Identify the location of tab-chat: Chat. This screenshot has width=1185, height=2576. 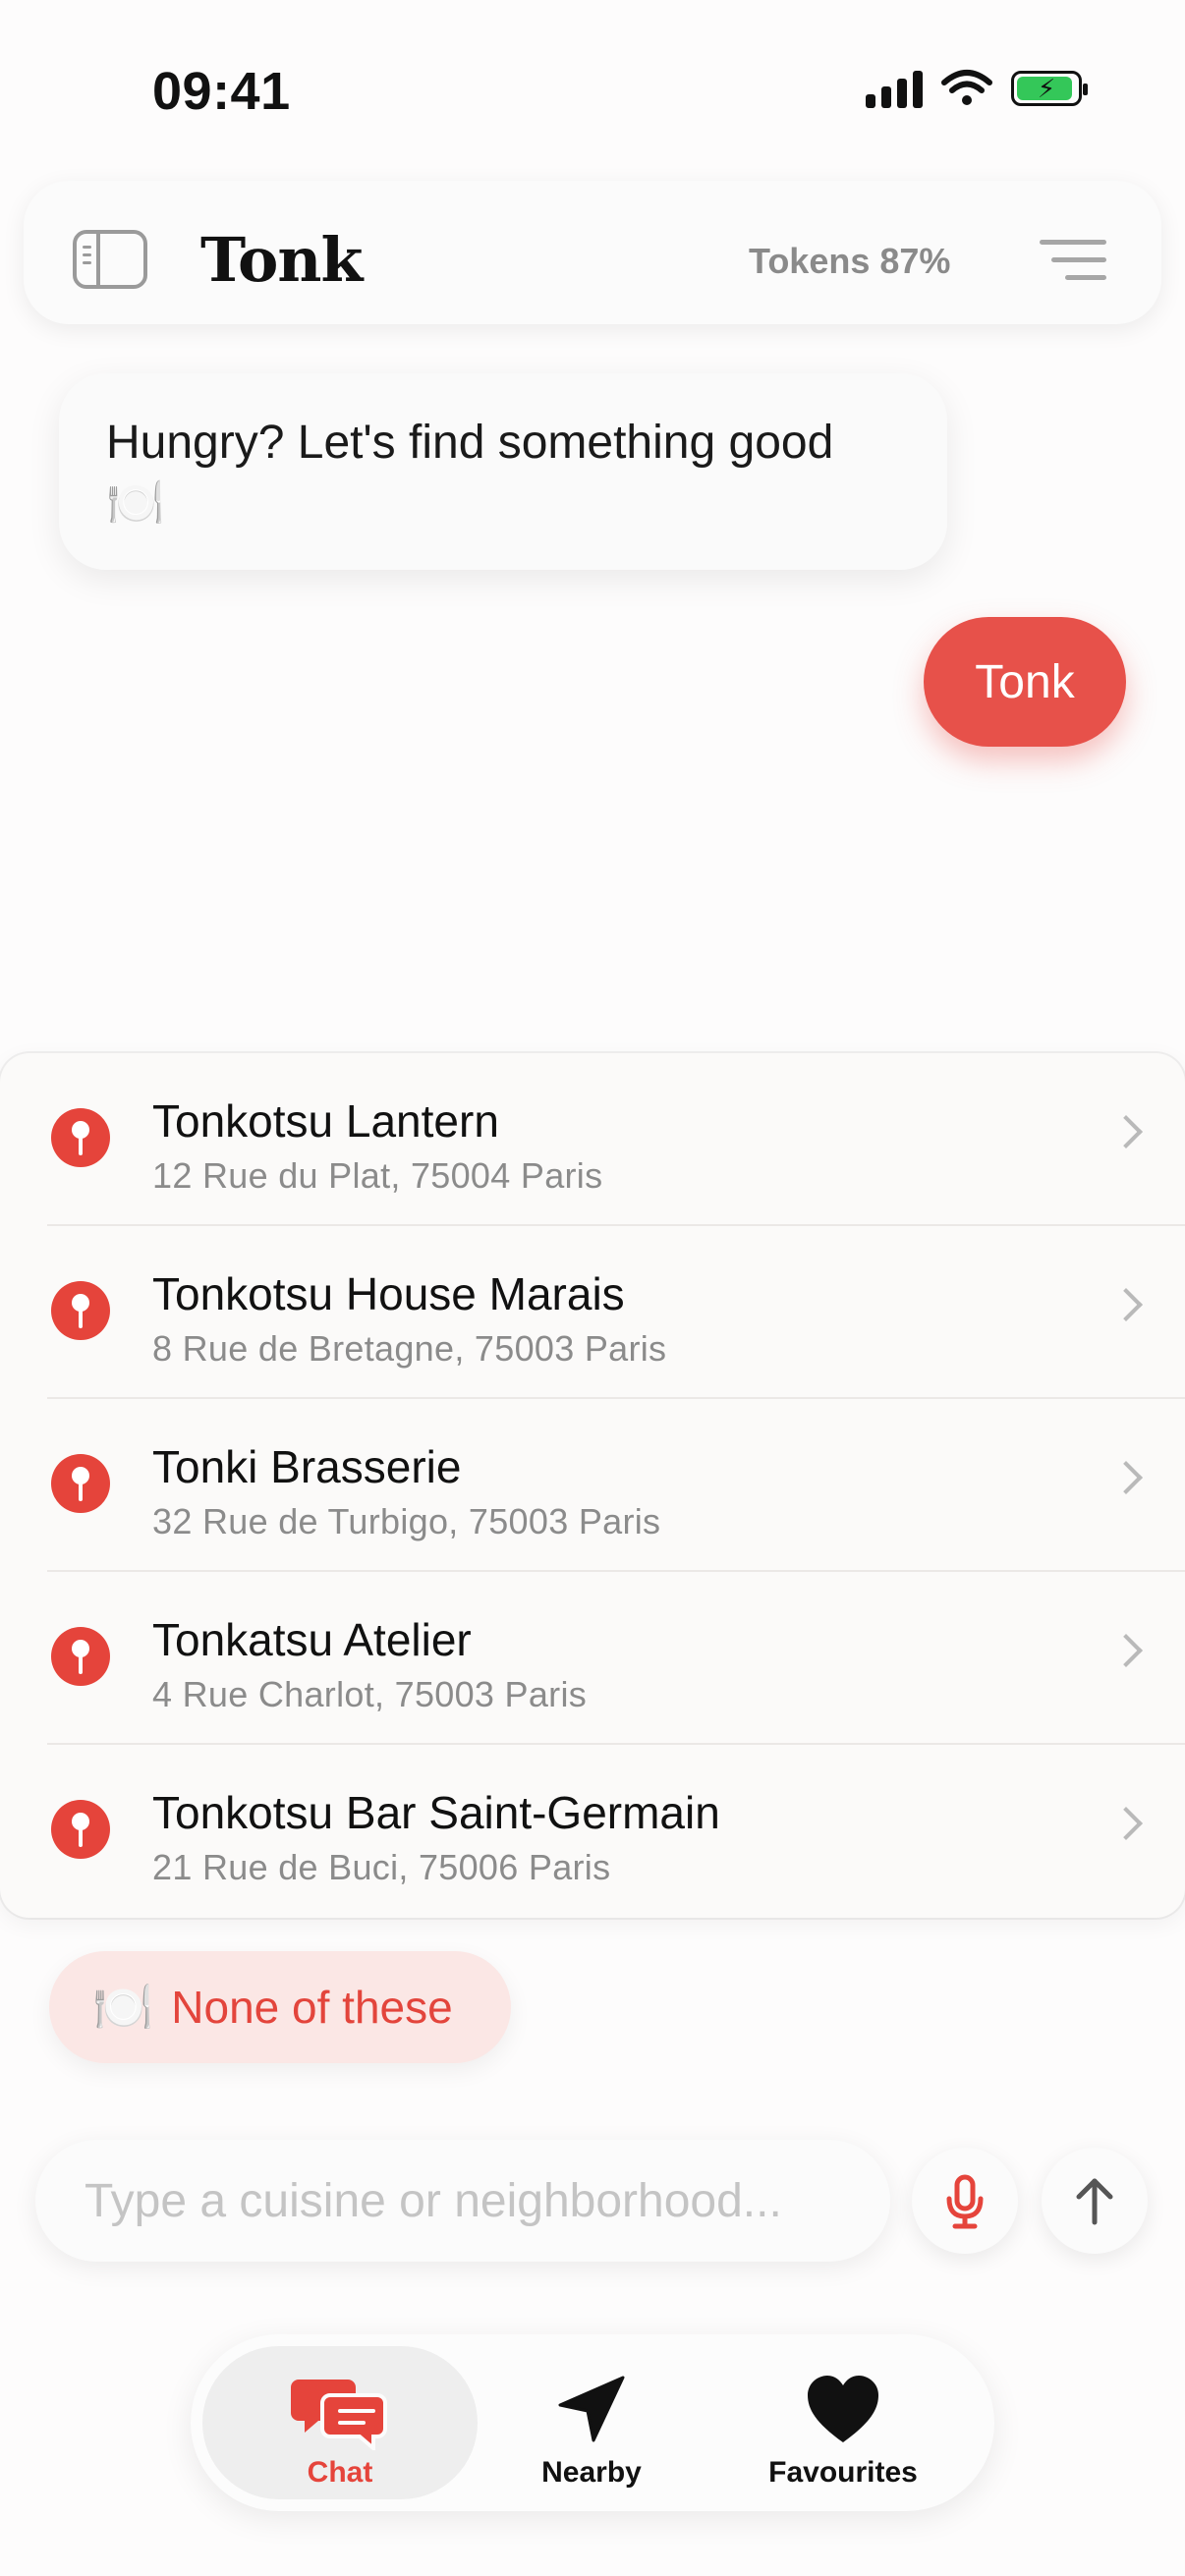
(340, 2422).